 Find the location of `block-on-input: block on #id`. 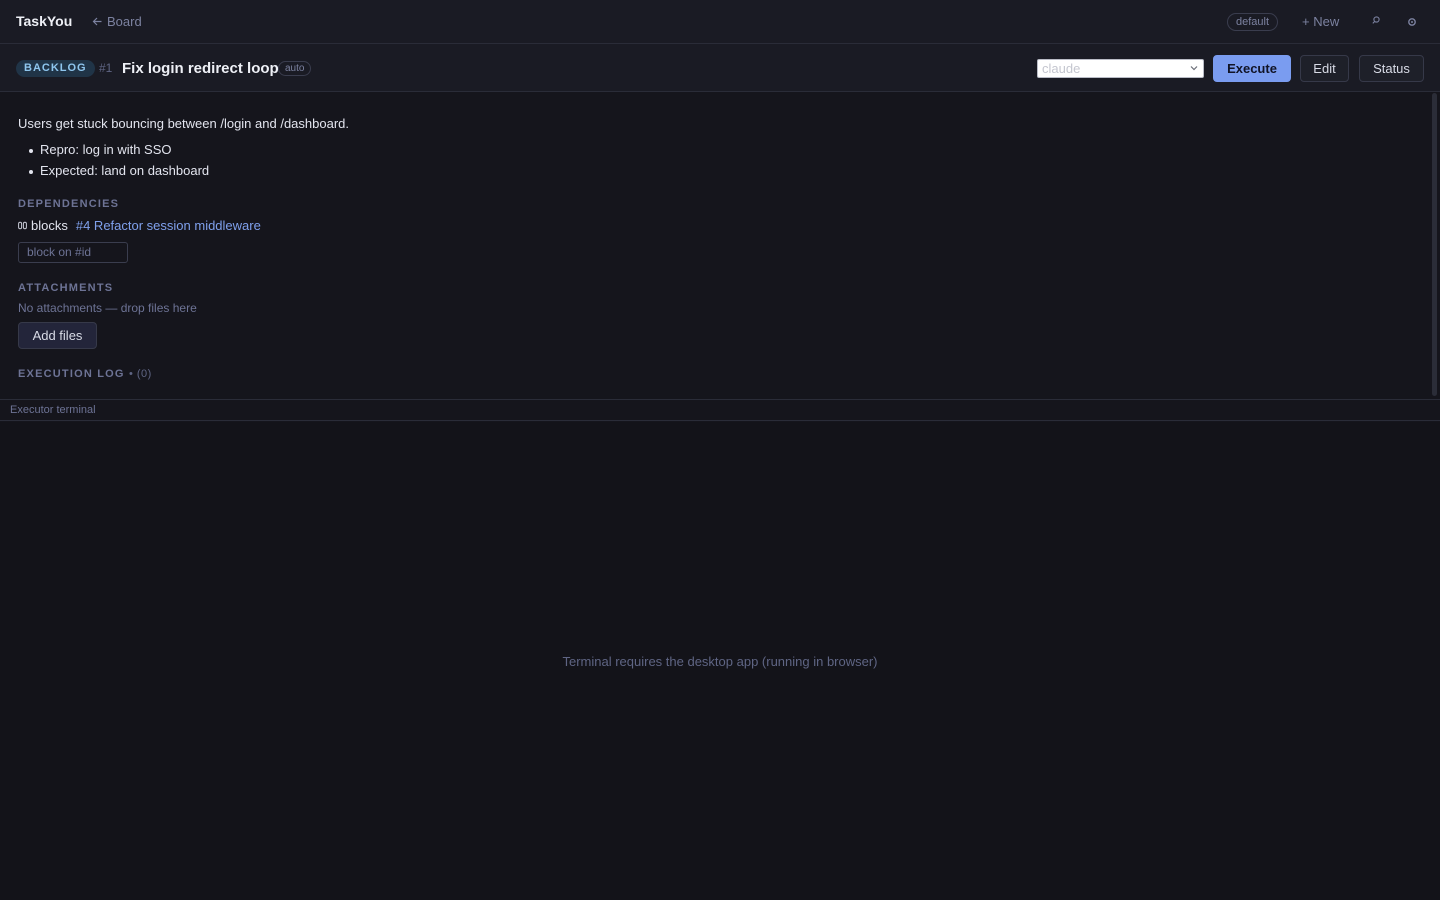

block-on-input: block on #id is located at coordinates (73, 252).